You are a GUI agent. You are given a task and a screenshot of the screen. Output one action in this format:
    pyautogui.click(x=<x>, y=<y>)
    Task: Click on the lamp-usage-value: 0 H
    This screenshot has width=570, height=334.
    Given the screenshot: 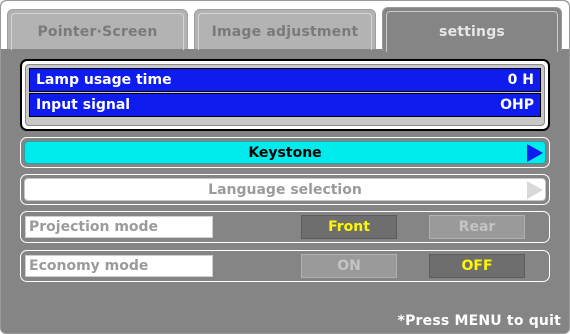 What is the action you would take?
    pyautogui.click(x=520, y=80)
    